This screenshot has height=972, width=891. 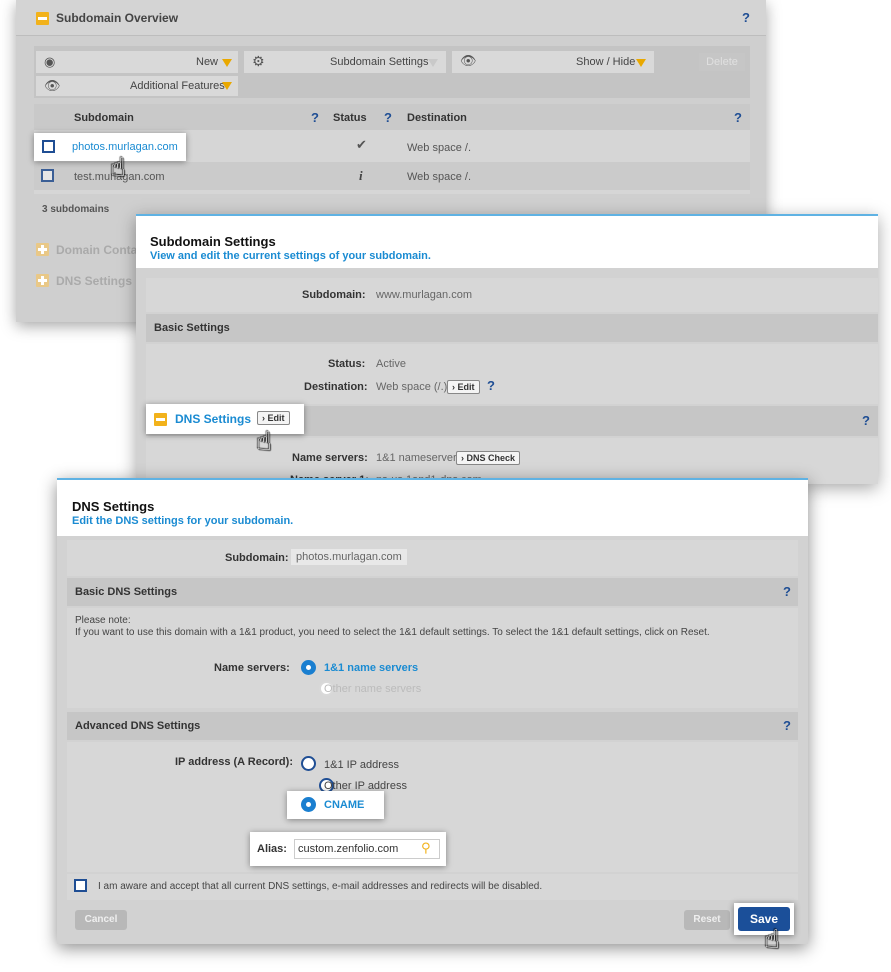 What do you see at coordinates (272, 849) in the screenshot?
I see `alias-label: Alias:` at bounding box center [272, 849].